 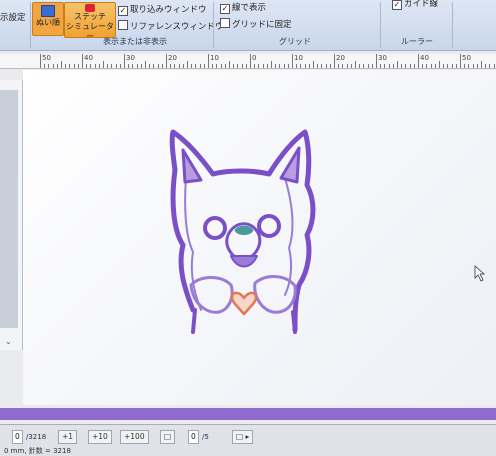 What do you see at coordinates (415, 5) in the screenshot?
I see `guide-line-checkbox: ✓ ガイド線` at bounding box center [415, 5].